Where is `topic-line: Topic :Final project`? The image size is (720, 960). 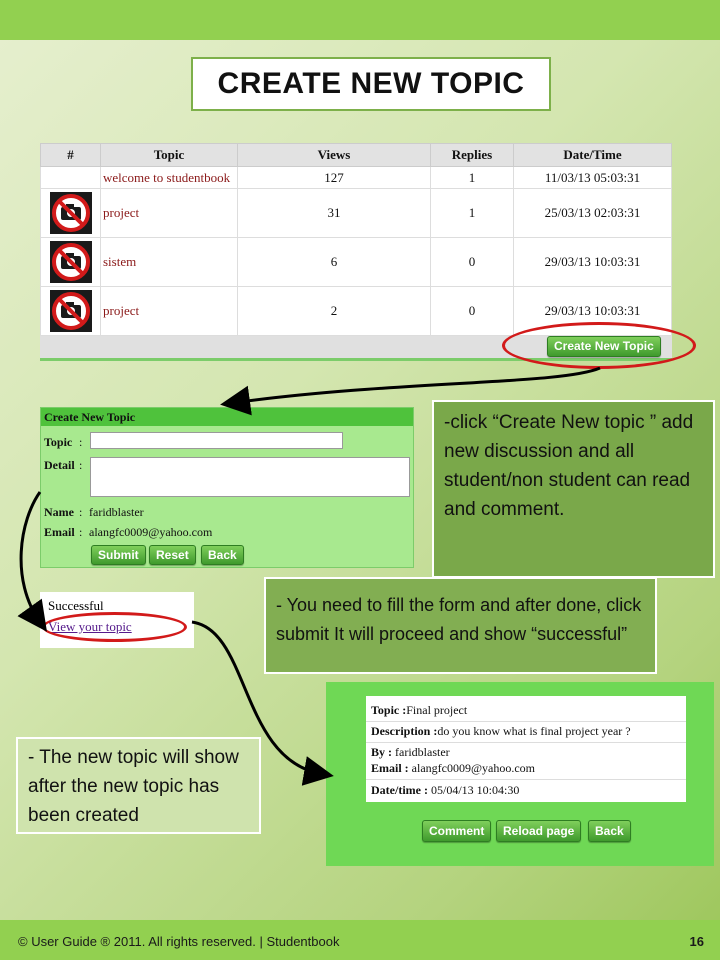 topic-line: Topic :Final project is located at coordinates (419, 710).